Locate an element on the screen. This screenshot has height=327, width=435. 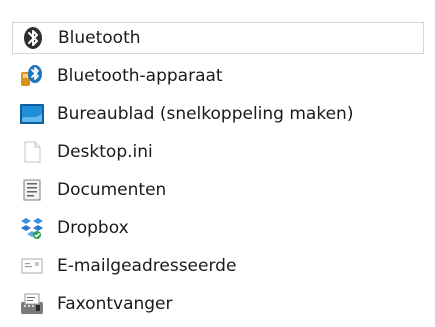
menu-item-mail-recipient: E-mailgeadresseerde is located at coordinates (218, 266).